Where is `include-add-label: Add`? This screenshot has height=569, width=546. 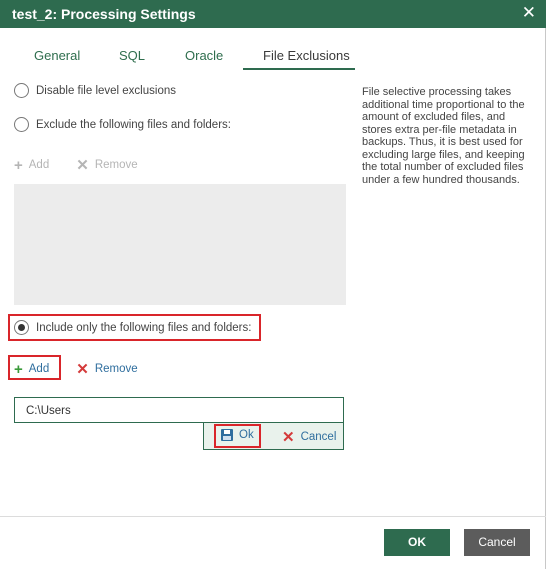 include-add-label: Add is located at coordinates (39, 369).